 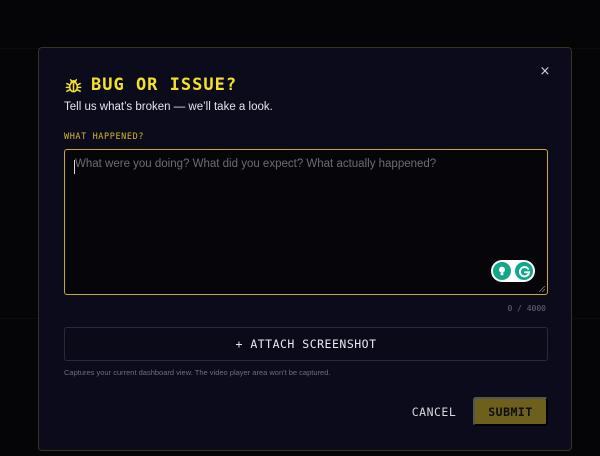 I want to click on submit-button: SUBMIT, so click(x=510, y=411).